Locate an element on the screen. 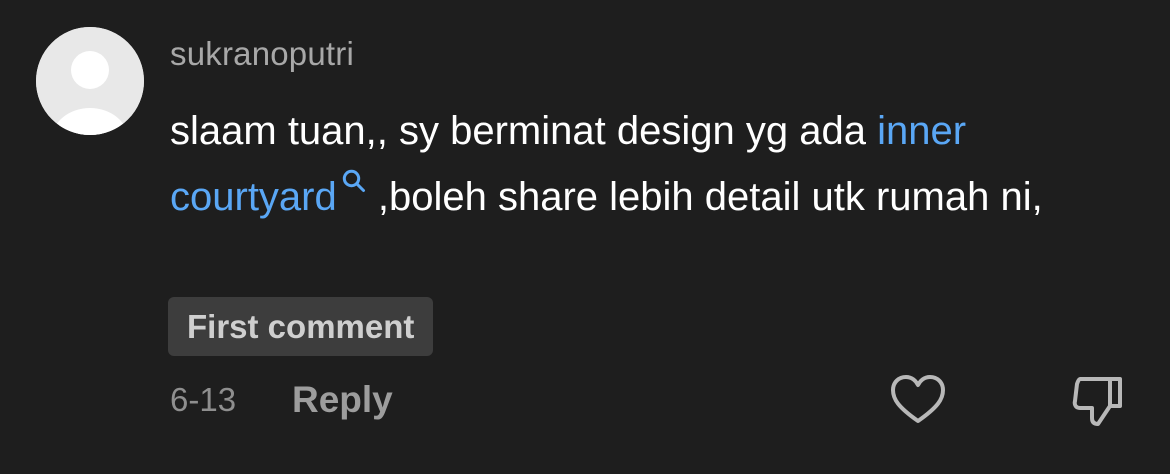 The width and height of the screenshot is (1170, 474). comment-username: sukranoputri is located at coordinates (262, 54).